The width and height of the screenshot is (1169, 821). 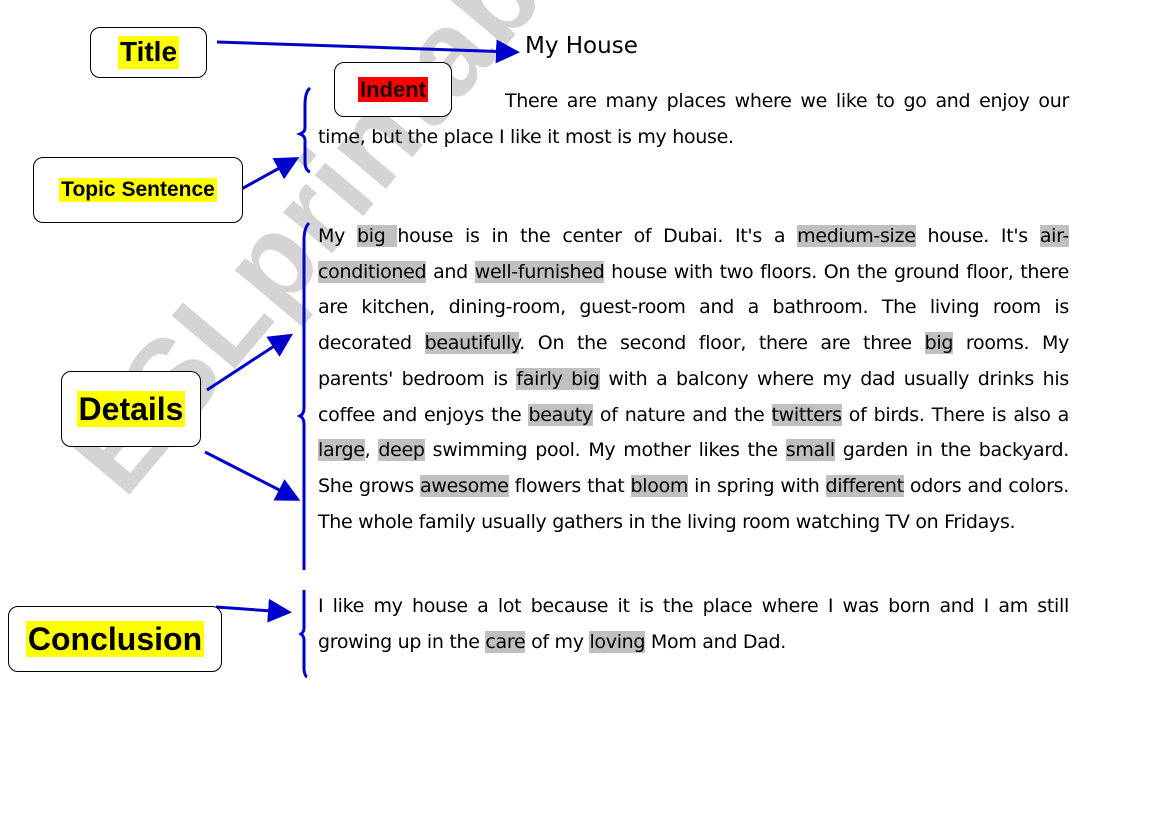 I want to click on text-segment: house. It's, so click(x=977, y=236).